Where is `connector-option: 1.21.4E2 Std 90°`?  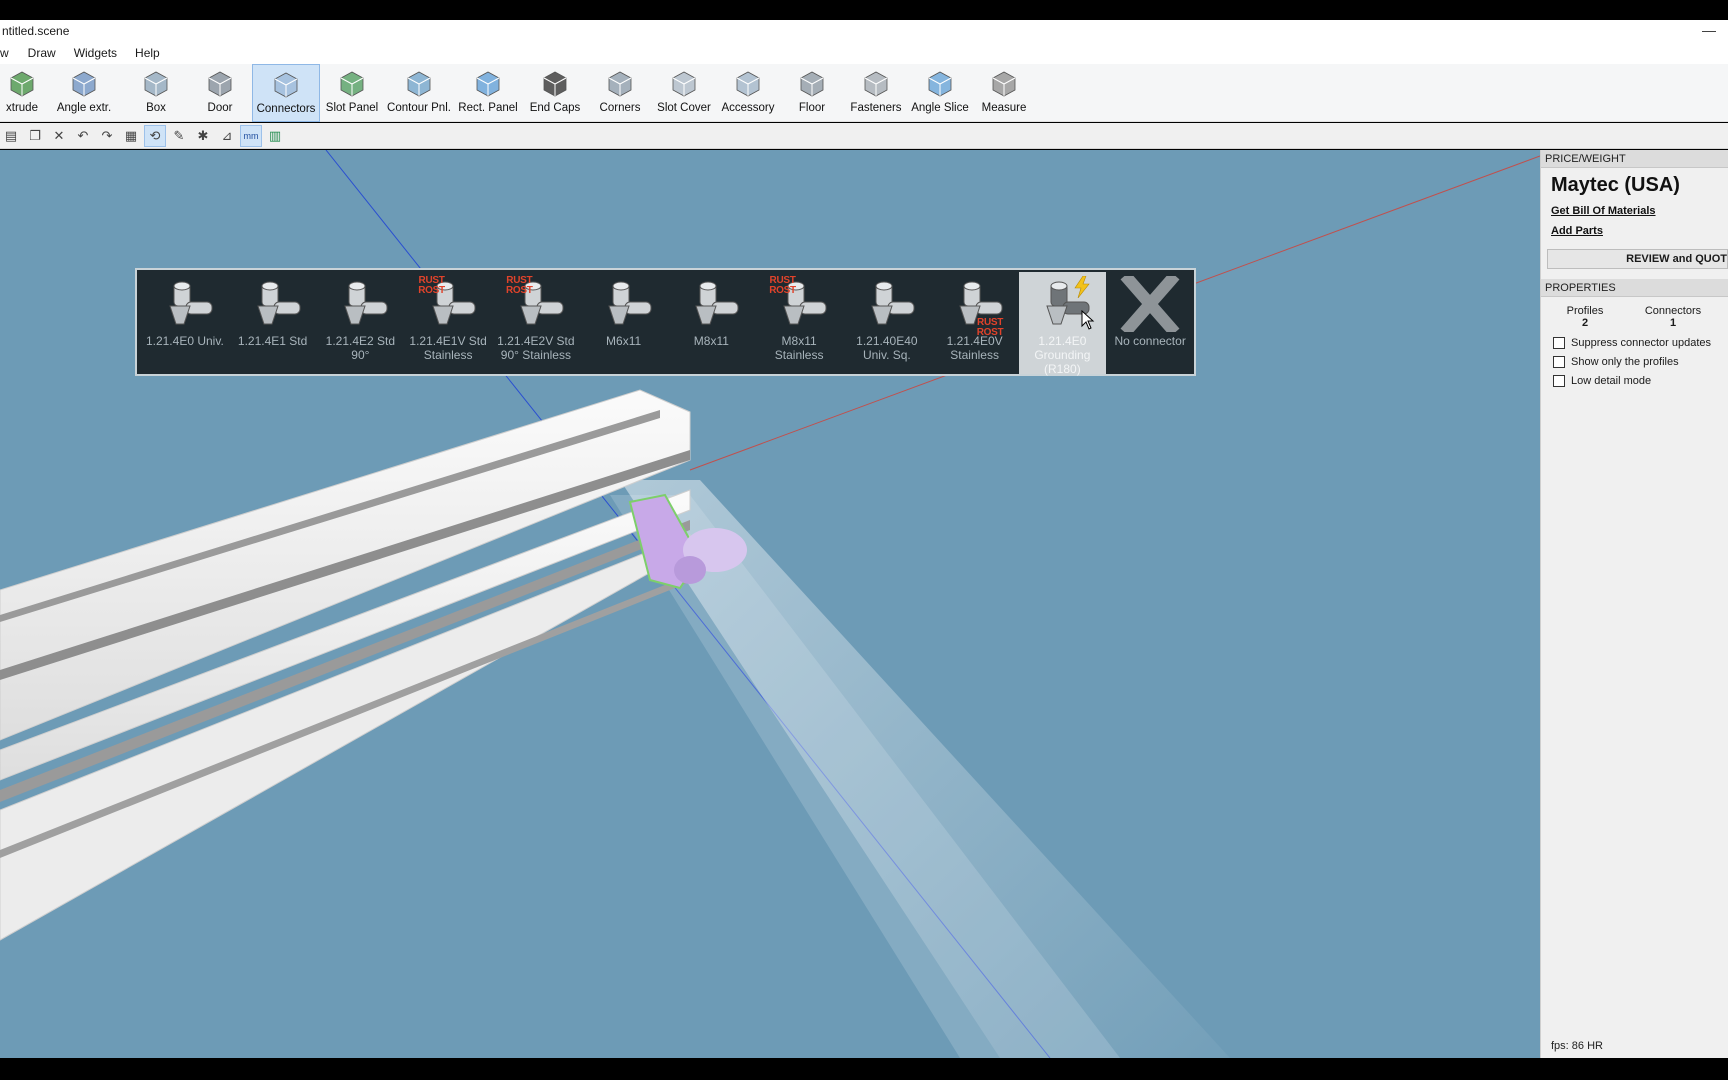
connector-option: 1.21.4E2 Std 90° is located at coordinates (361, 323).